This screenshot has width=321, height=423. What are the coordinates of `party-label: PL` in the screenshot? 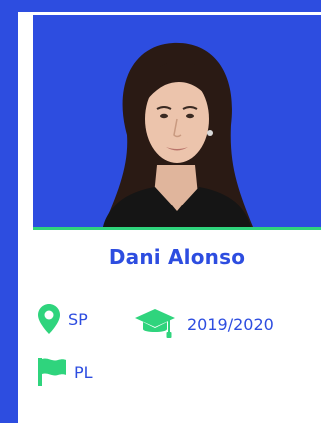 It's located at (83, 372).